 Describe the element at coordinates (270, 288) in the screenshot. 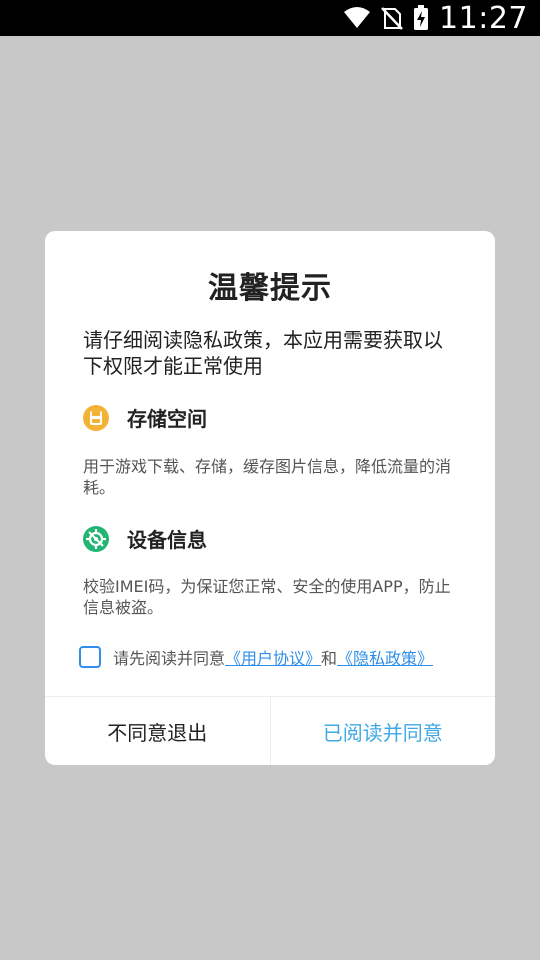

I see `dialog-title: 温馨提示` at that location.